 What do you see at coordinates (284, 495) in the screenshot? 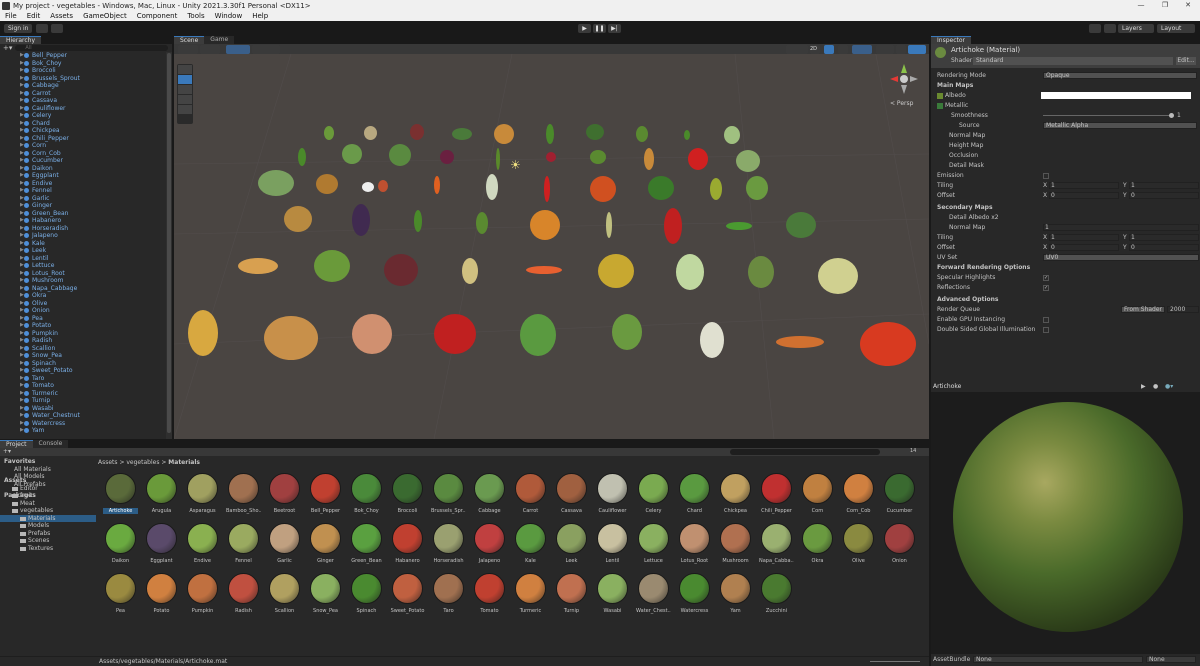
I see `material-asset: Beetroot` at bounding box center [284, 495].